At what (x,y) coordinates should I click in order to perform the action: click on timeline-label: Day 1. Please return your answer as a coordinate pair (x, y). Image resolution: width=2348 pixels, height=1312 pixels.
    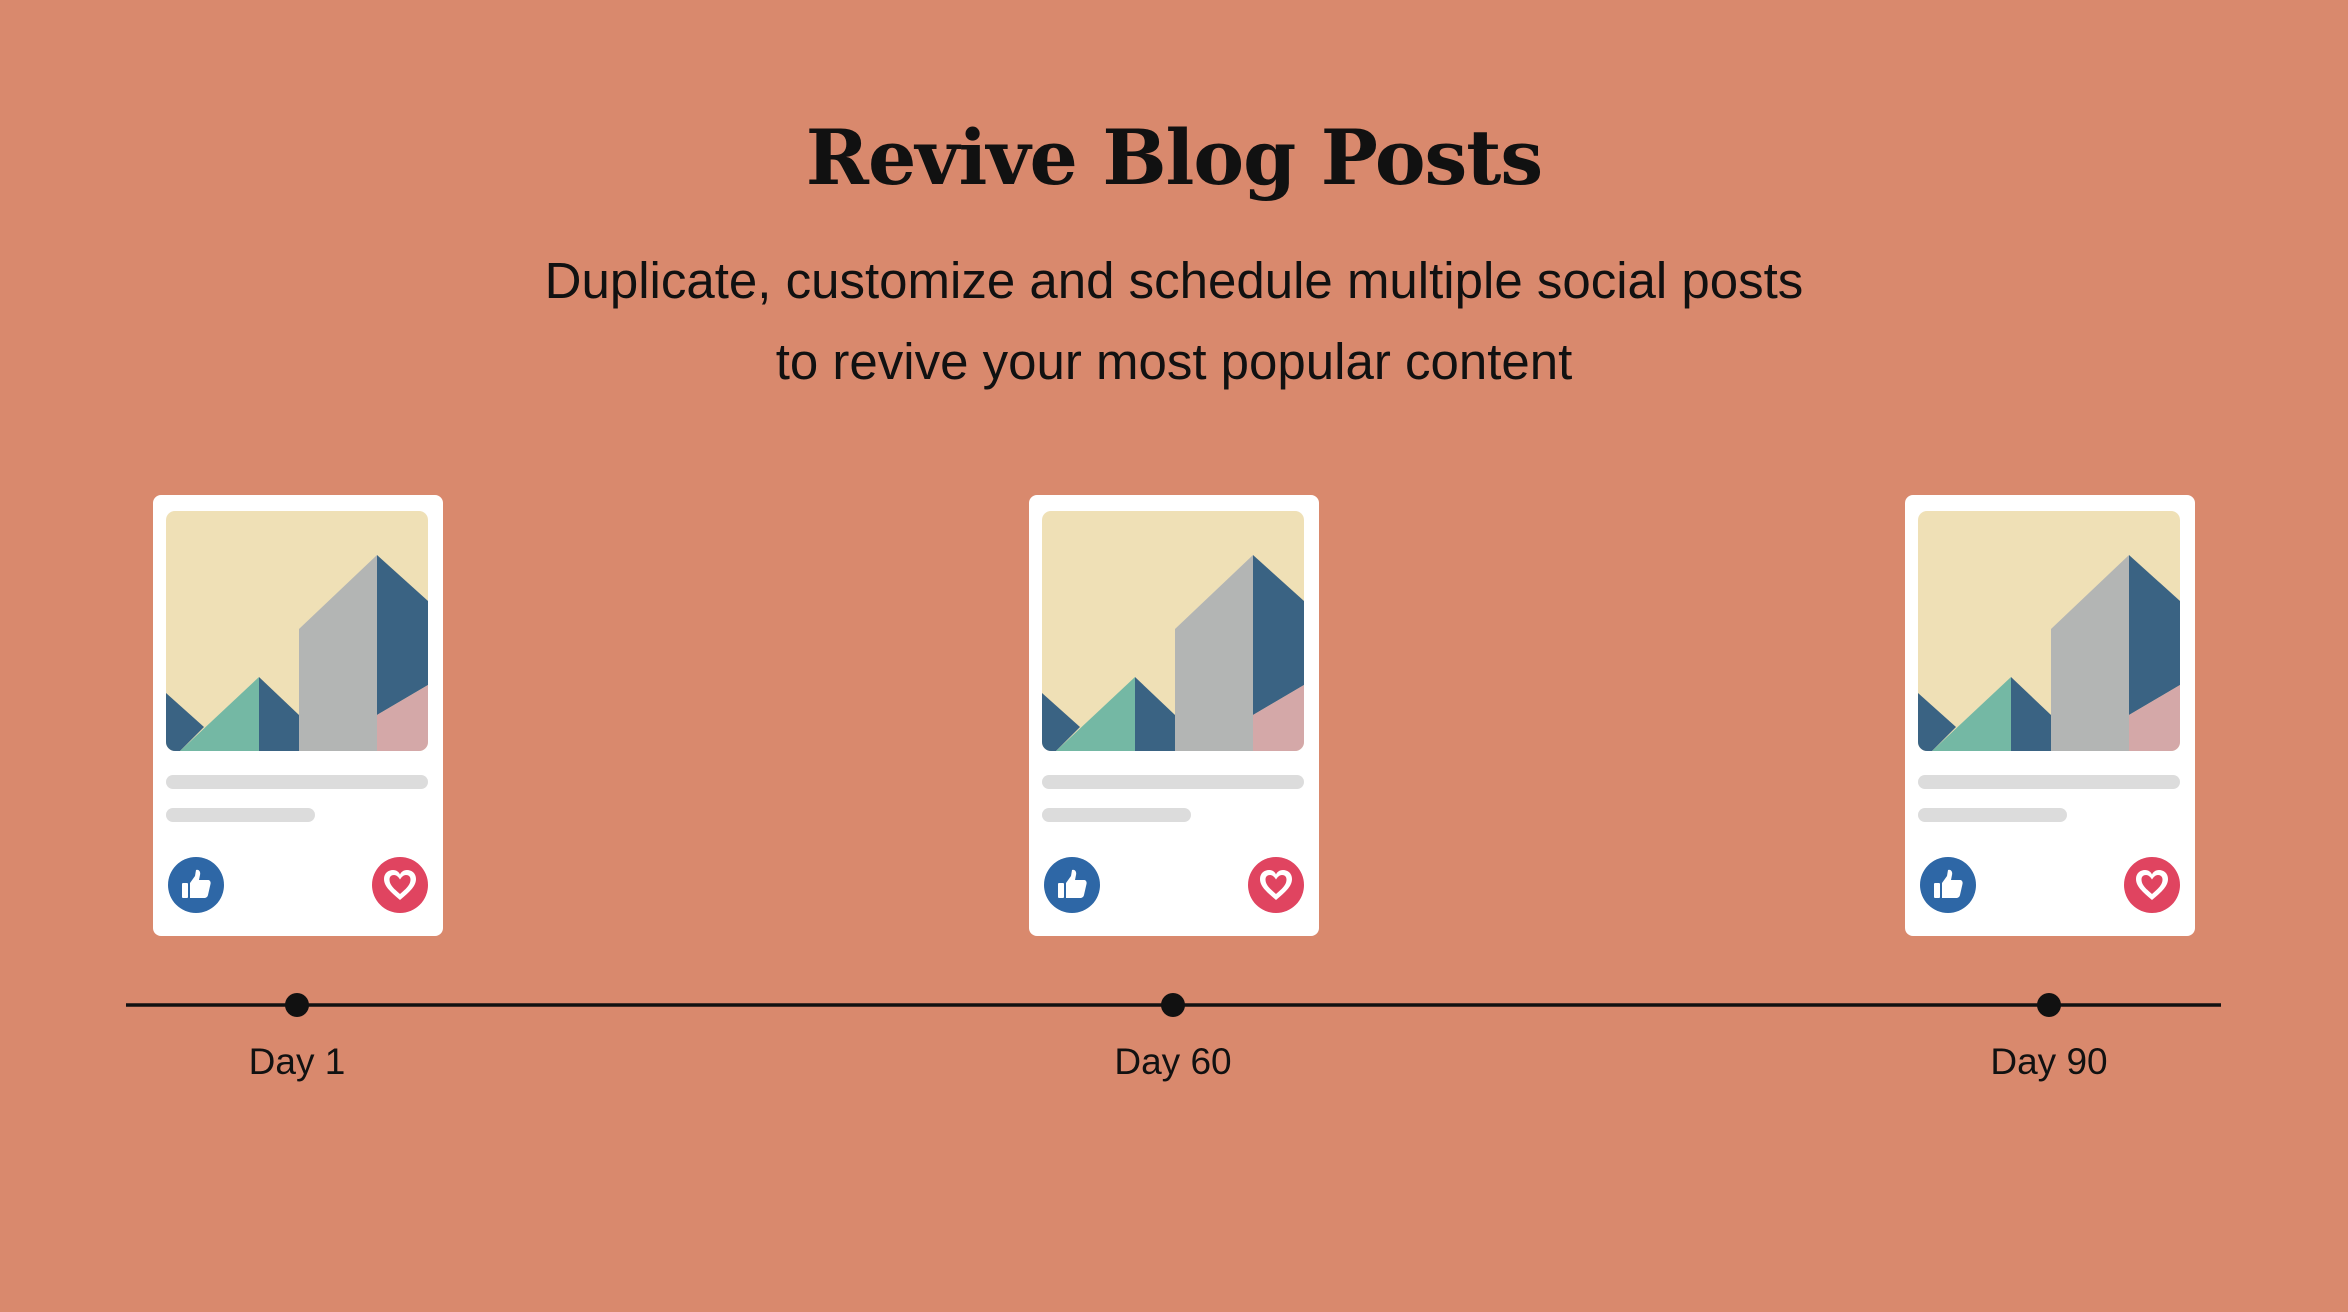
    Looking at the image, I should click on (297, 1061).